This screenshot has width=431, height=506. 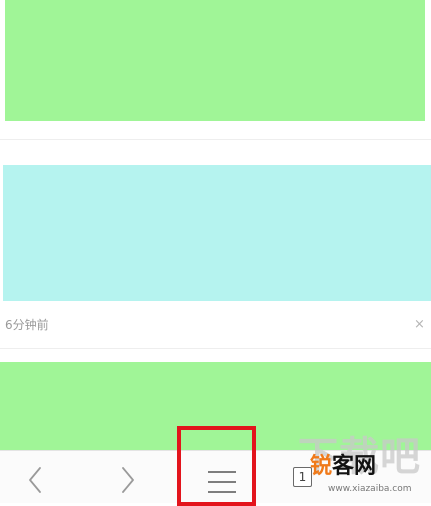 What do you see at coordinates (354, 466) in the screenshot?
I see `watermark-logo-part: 客网` at bounding box center [354, 466].